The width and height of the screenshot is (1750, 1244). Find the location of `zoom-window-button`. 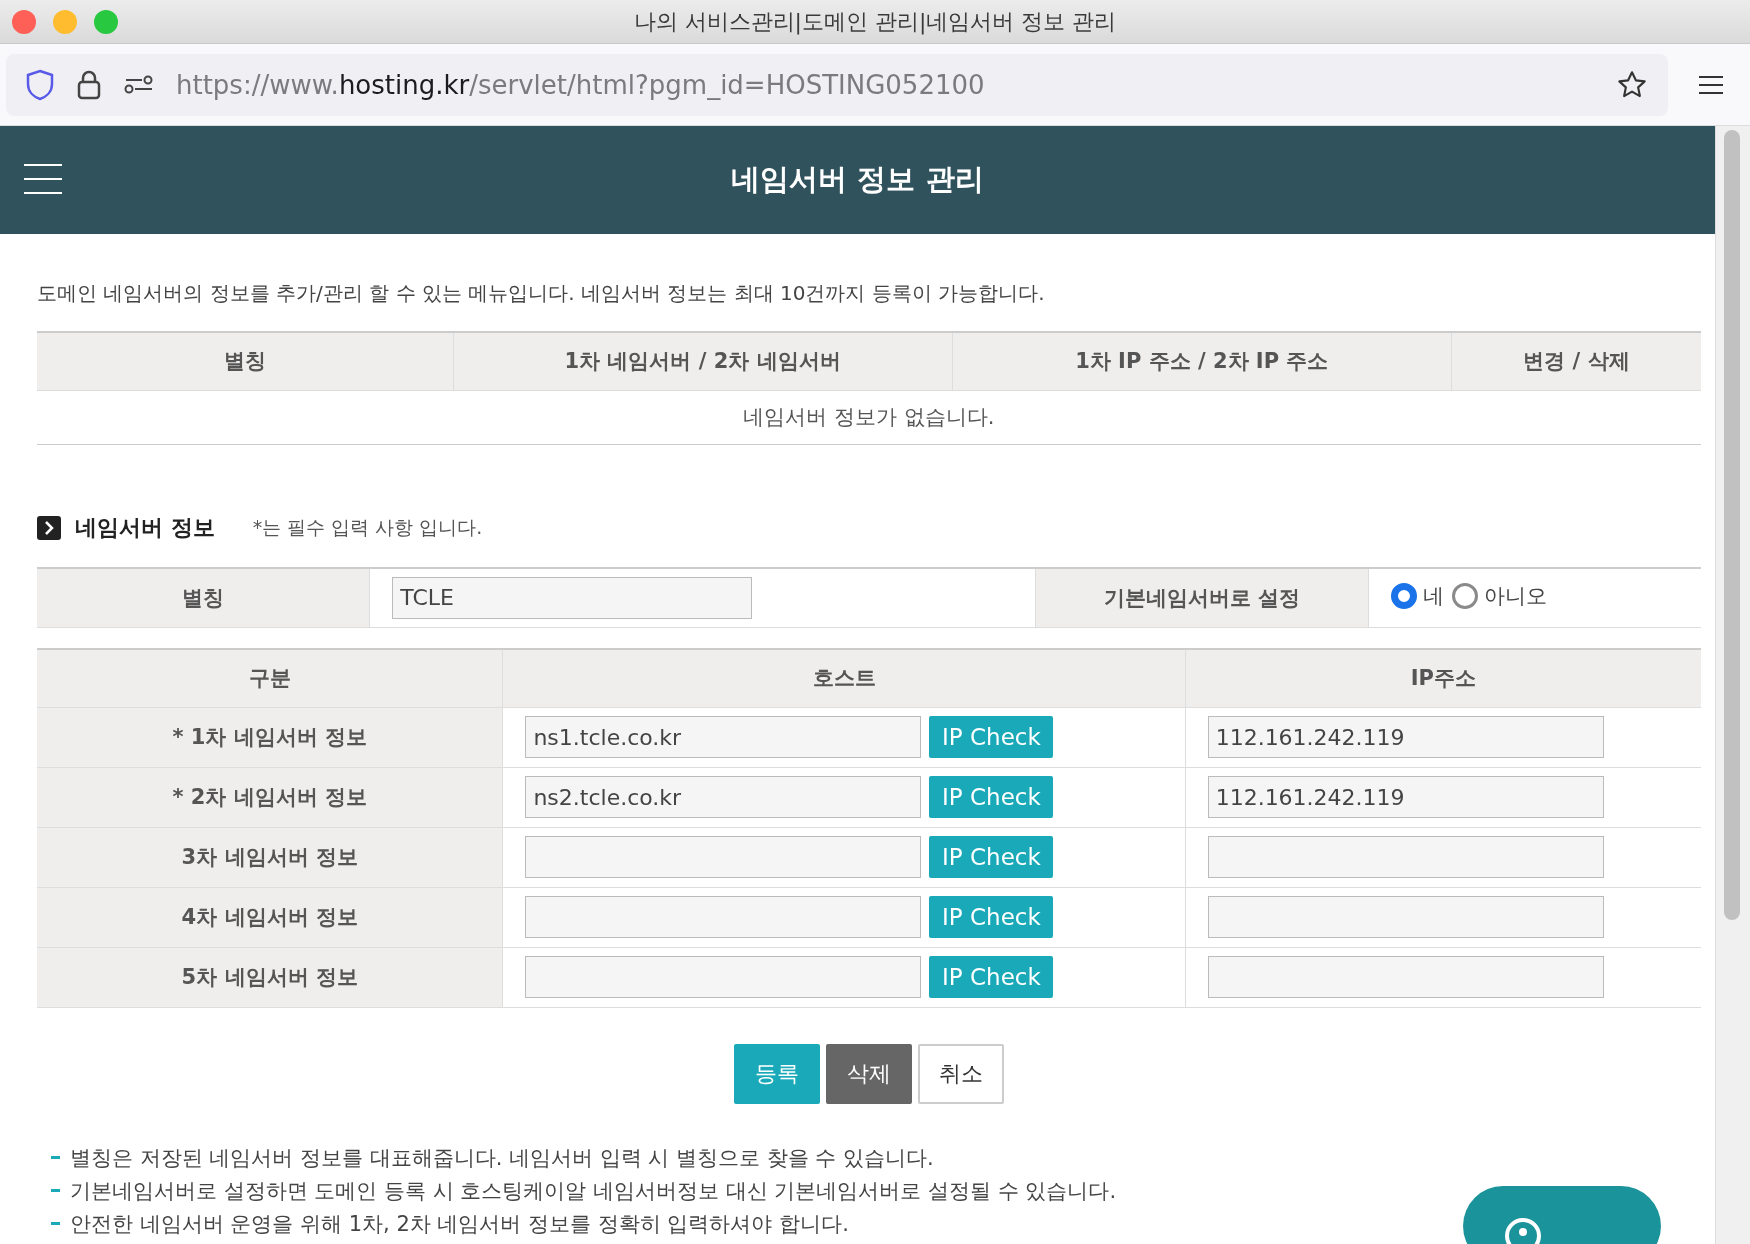

zoom-window-button is located at coordinates (106, 22).